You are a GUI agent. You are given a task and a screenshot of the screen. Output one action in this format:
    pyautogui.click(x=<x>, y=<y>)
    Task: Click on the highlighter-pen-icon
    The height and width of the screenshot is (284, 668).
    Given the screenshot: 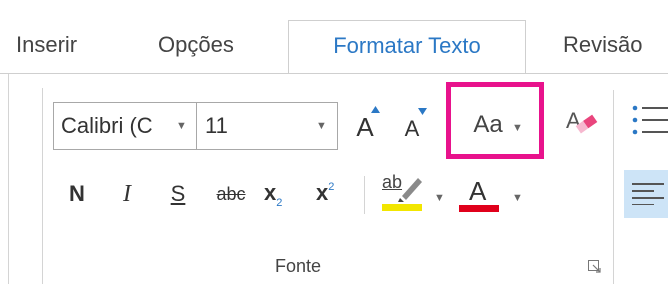 What is the action you would take?
    pyautogui.click(x=410, y=190)
    